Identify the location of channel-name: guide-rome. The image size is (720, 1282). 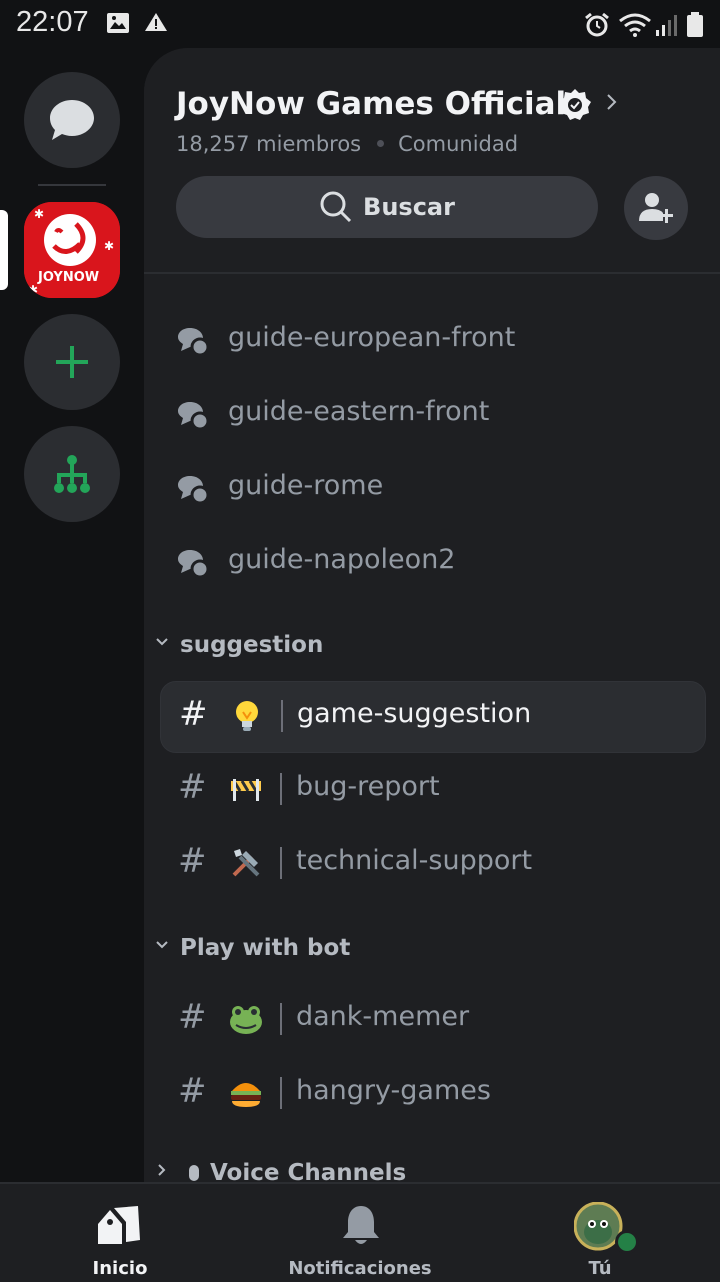
(306, 485).